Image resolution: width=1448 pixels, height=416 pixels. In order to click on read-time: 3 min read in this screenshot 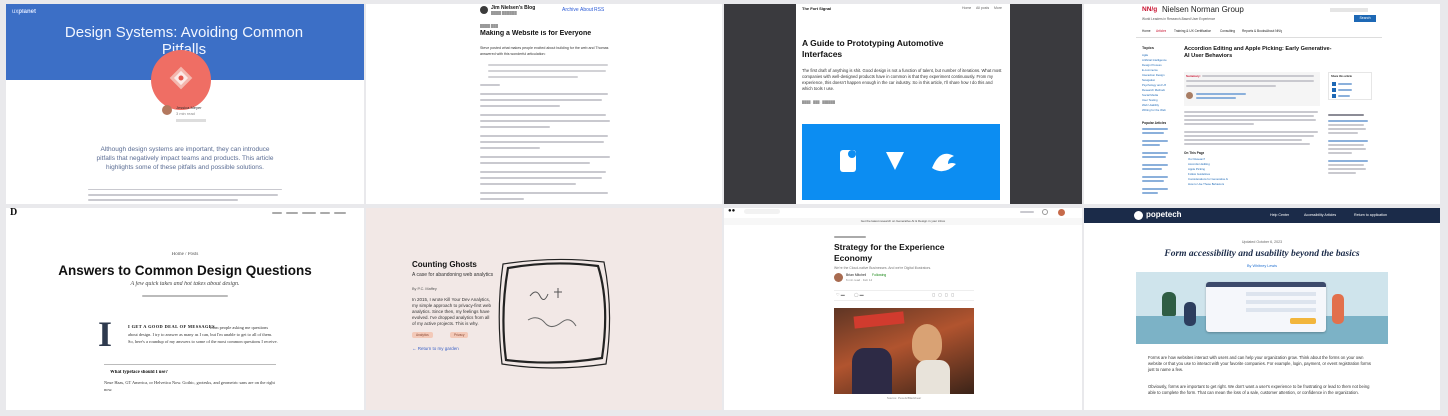, I will do `click(185, 113)`.